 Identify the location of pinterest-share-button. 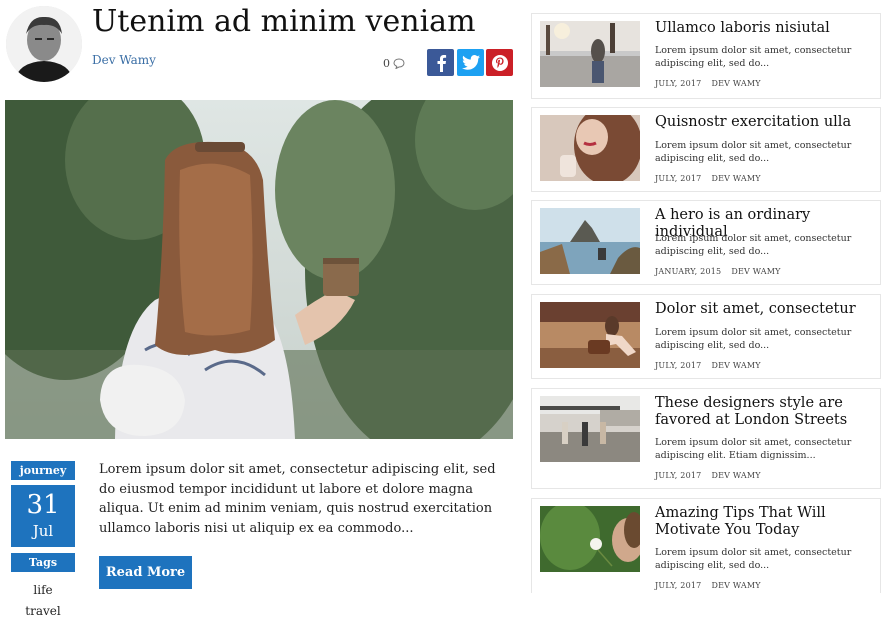
(499, 62).